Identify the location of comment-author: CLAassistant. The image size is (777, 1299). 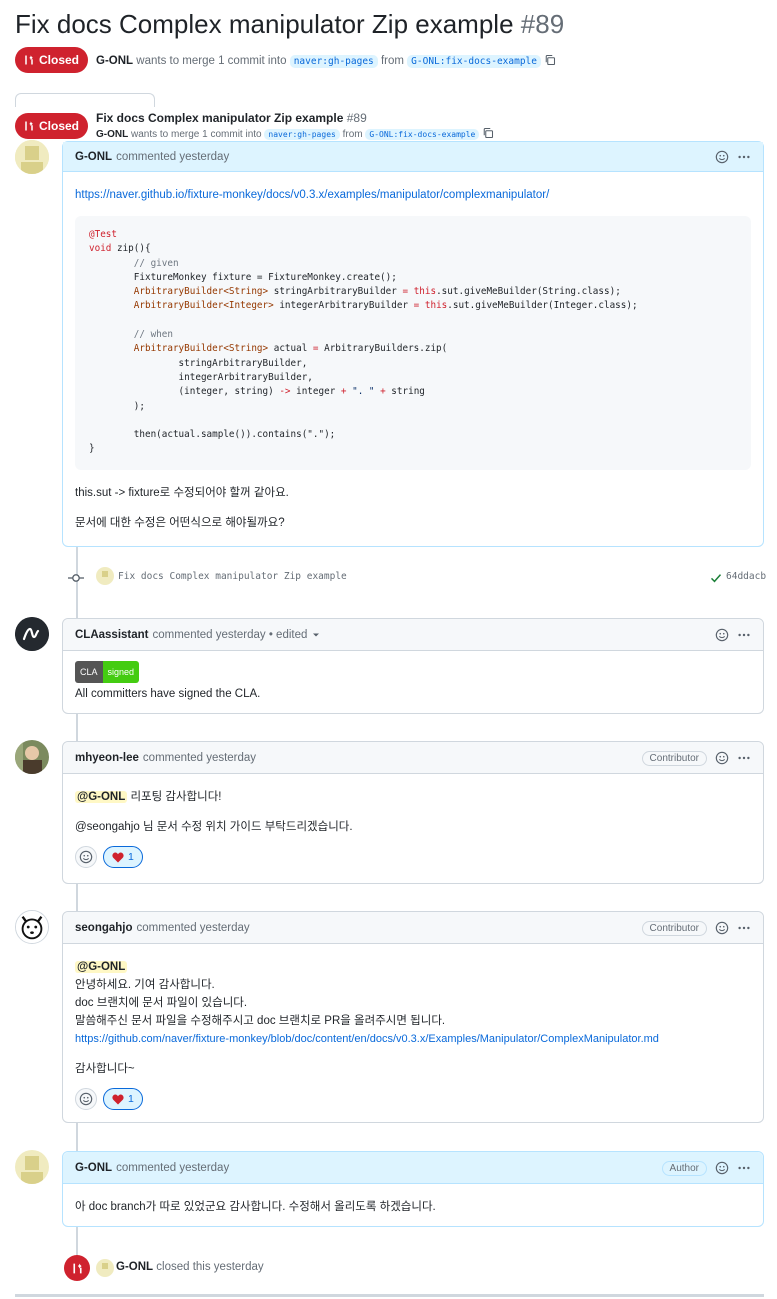
(112, 635).